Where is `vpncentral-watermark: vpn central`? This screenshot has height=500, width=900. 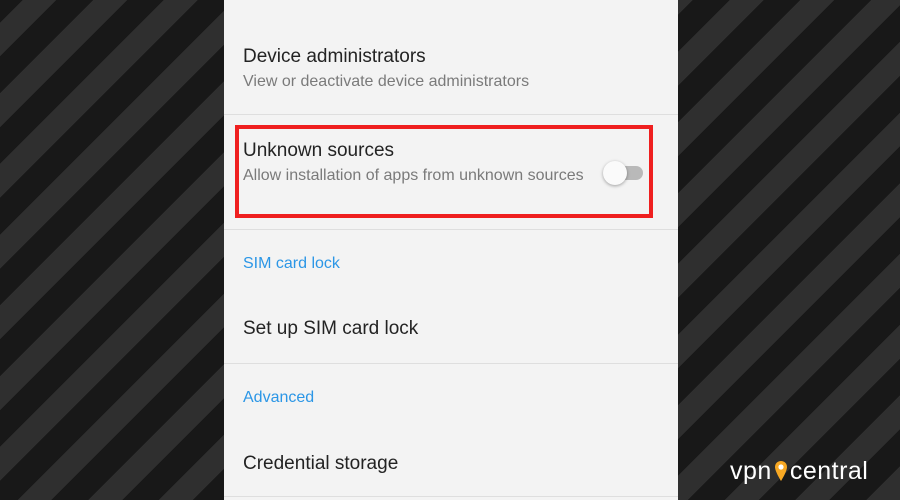 vpncentral-watermark: vpn central is located at coordinates (799, 471).